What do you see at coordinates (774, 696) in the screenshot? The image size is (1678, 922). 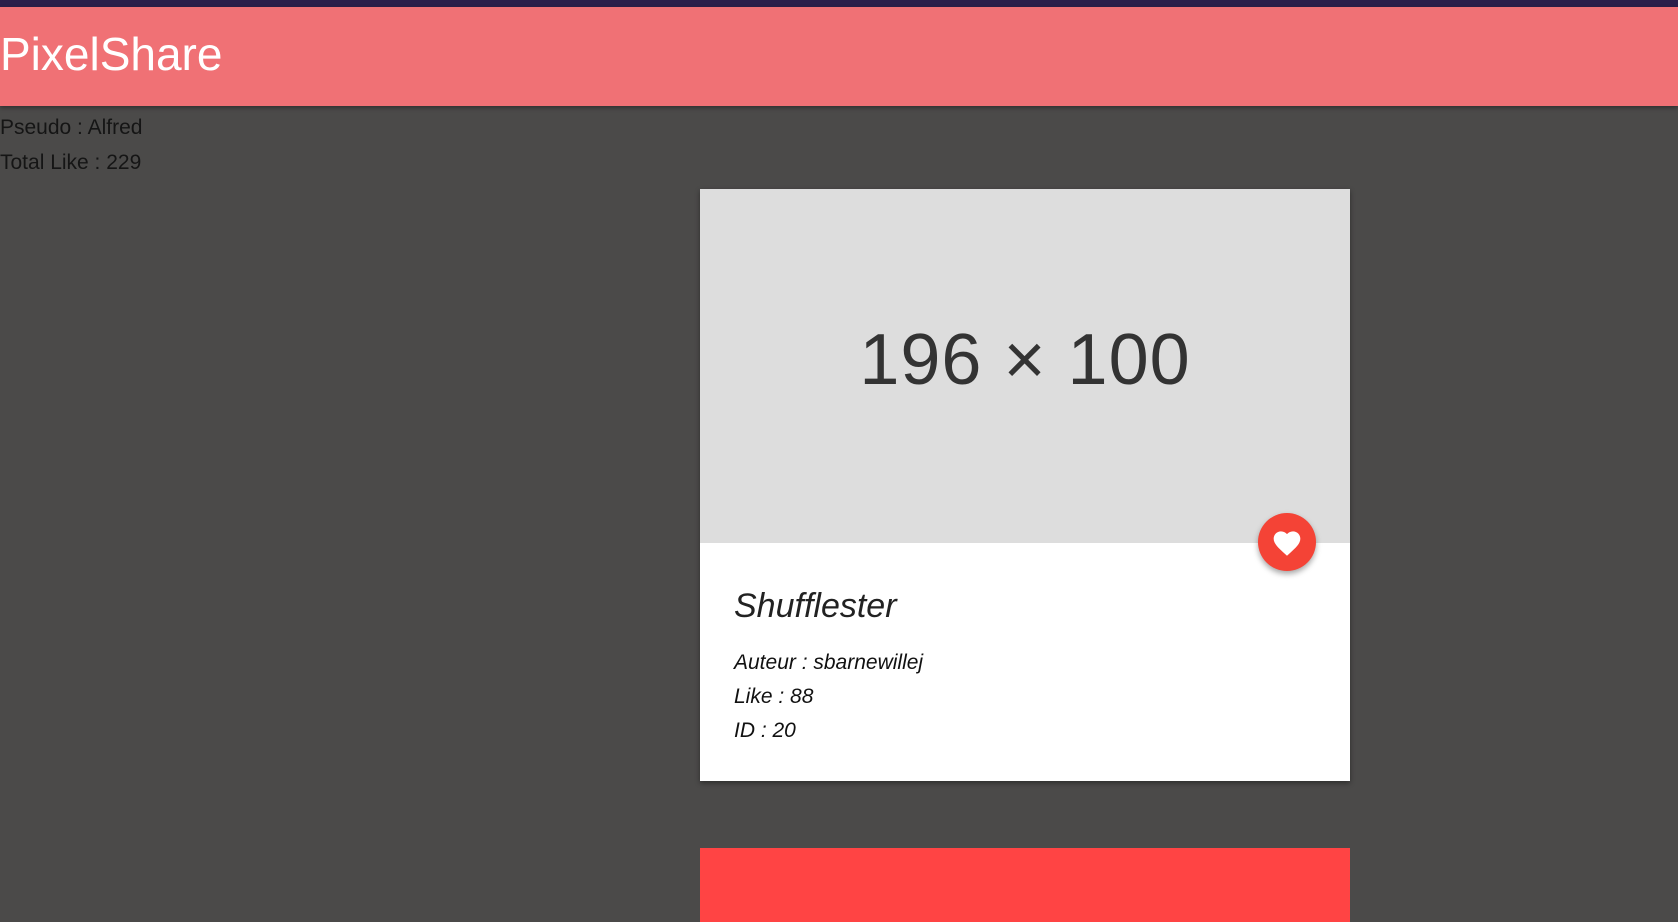 I see `card-likes: Like : 88` at bounding box center [774, 696].